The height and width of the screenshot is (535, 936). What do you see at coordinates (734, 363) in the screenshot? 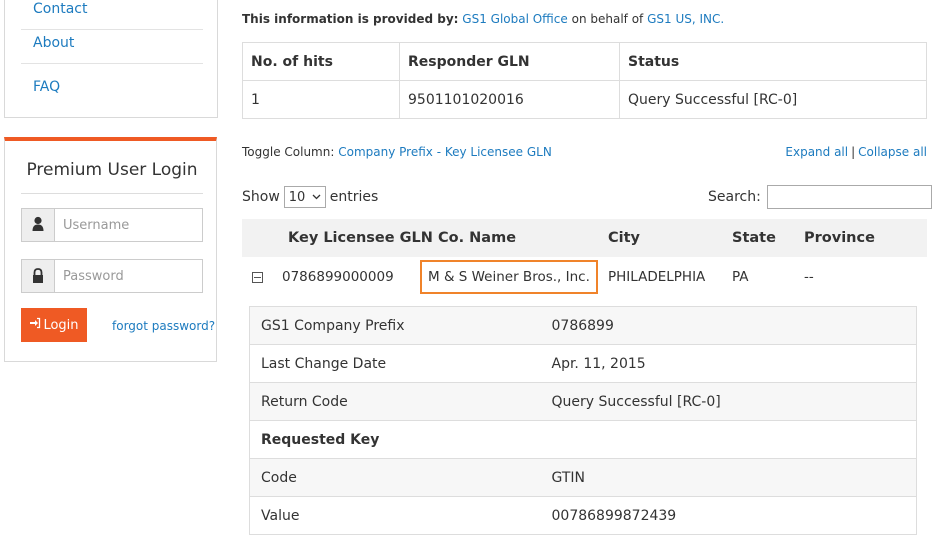
I see `detail-value: Apr. 11, 2015` at bounding box center [734, 363].